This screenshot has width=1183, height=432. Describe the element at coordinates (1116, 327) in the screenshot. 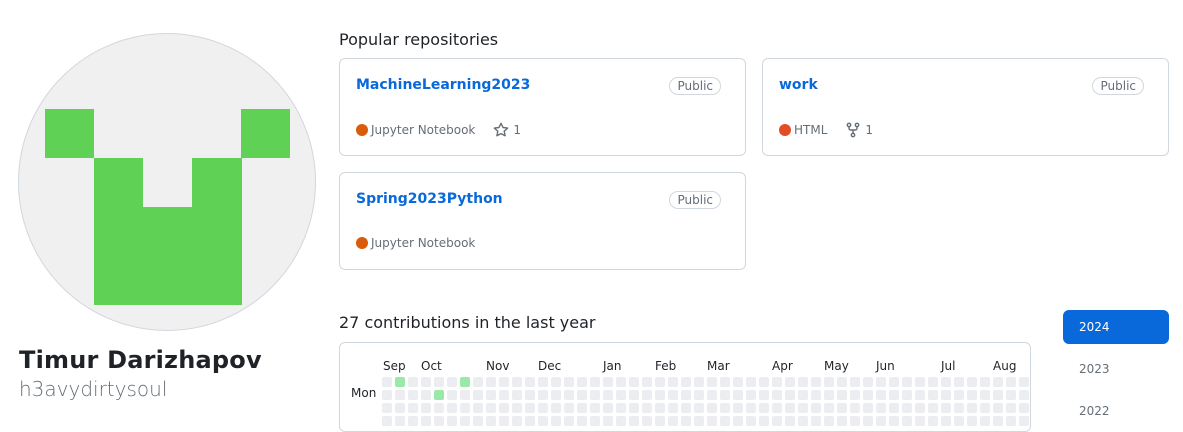

I see `year-link-2024: 2024` at that location.